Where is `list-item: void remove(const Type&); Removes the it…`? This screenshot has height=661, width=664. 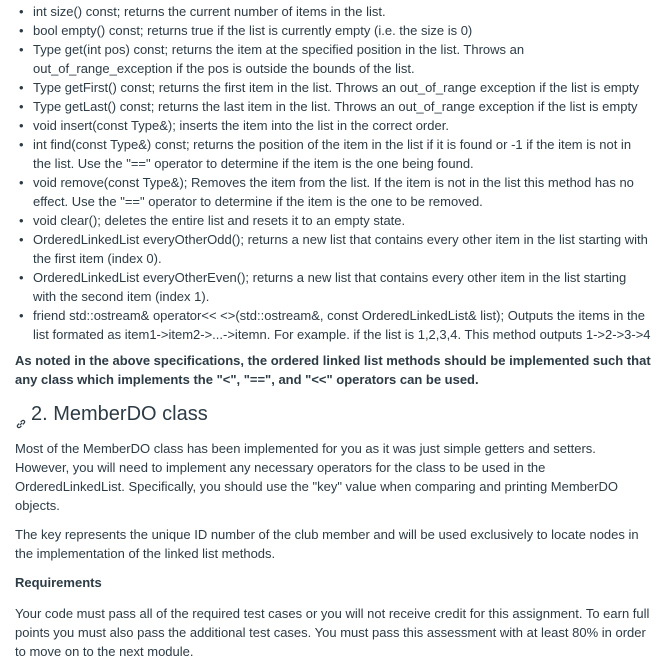 list-item: void remove(const Type&); Removes the it… is located at coordinates (333, 192).